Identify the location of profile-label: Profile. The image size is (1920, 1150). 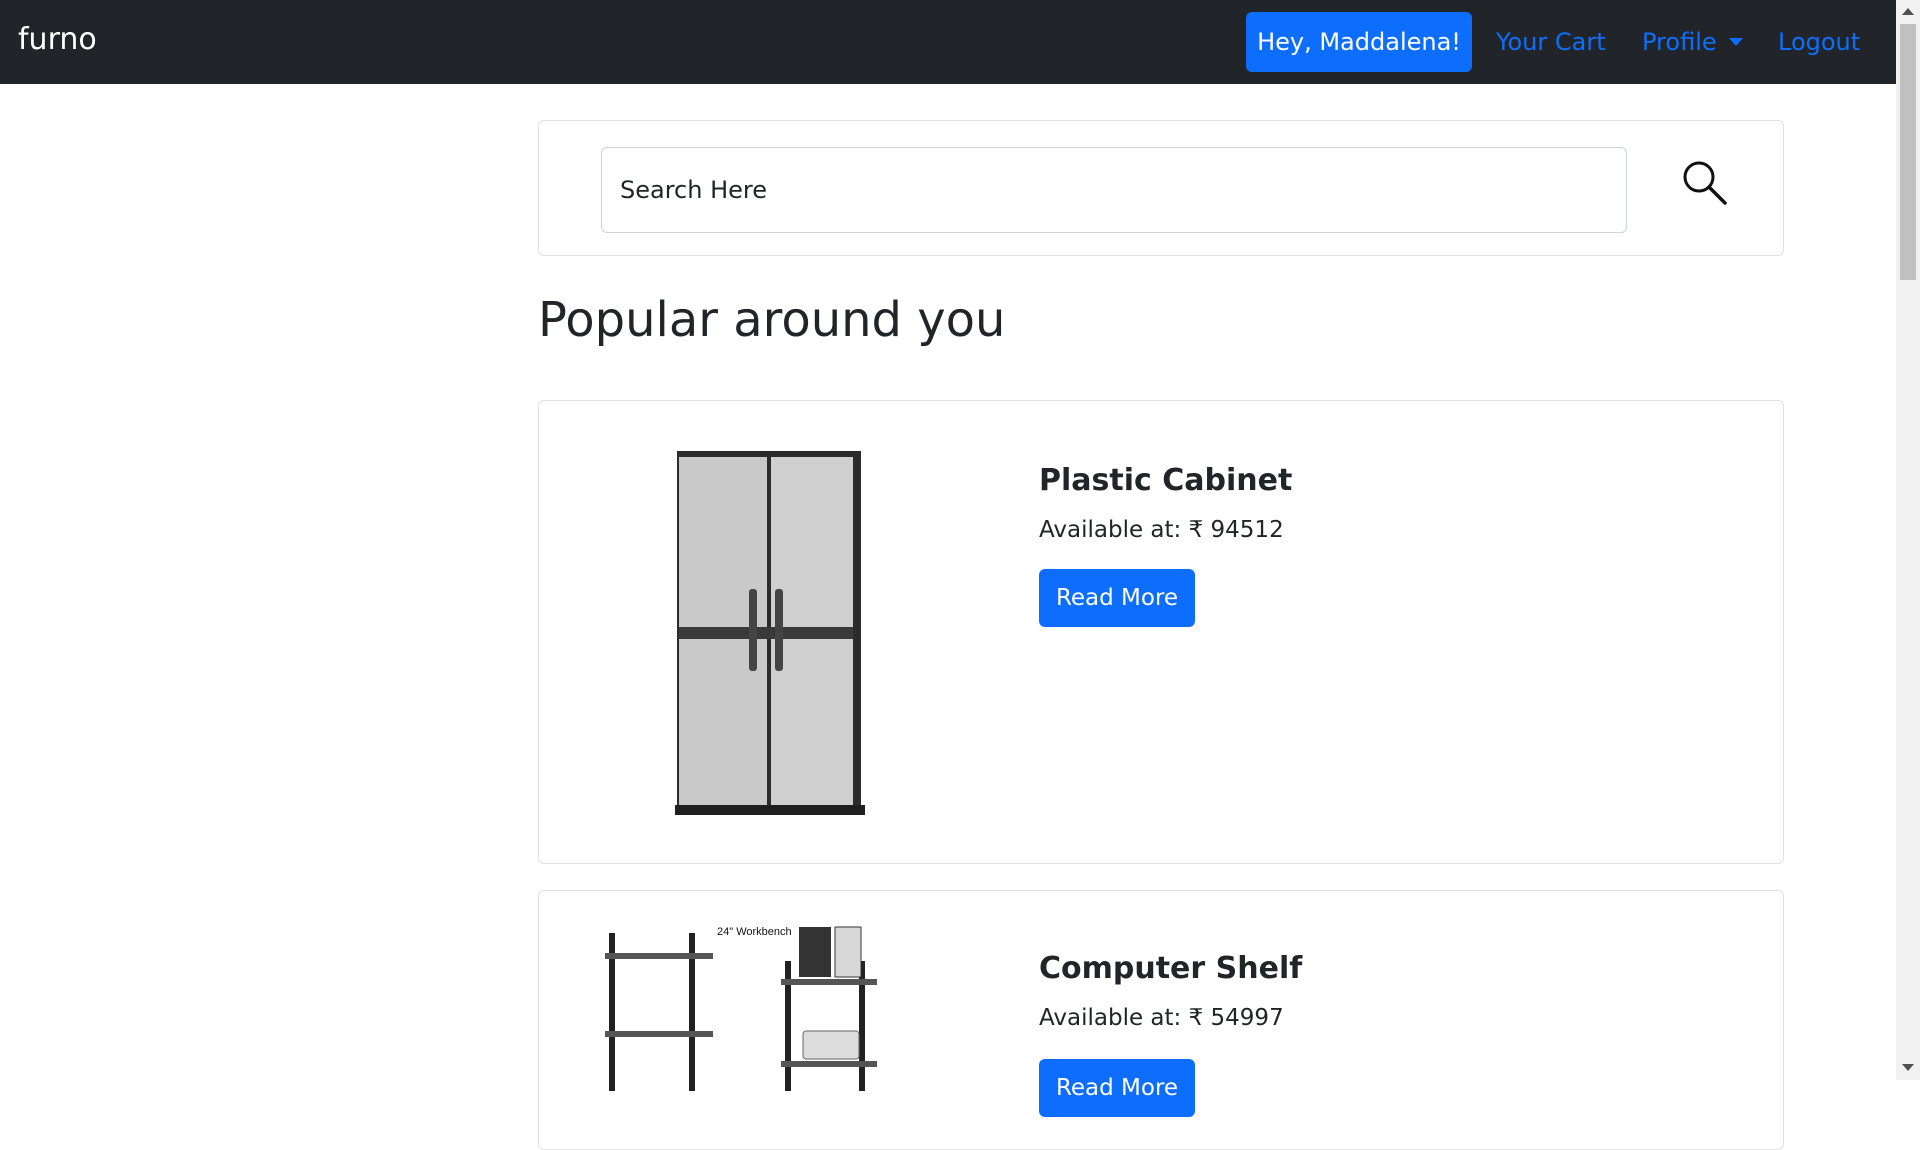
(1679, 42).